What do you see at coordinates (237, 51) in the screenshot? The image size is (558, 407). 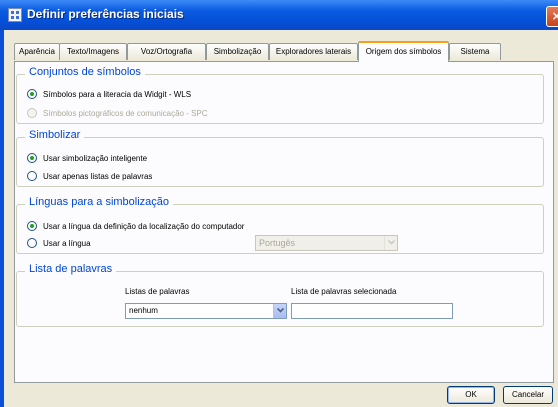 I see `tab-simbolizacao: Simbolização` at bounding box center [237, 51].